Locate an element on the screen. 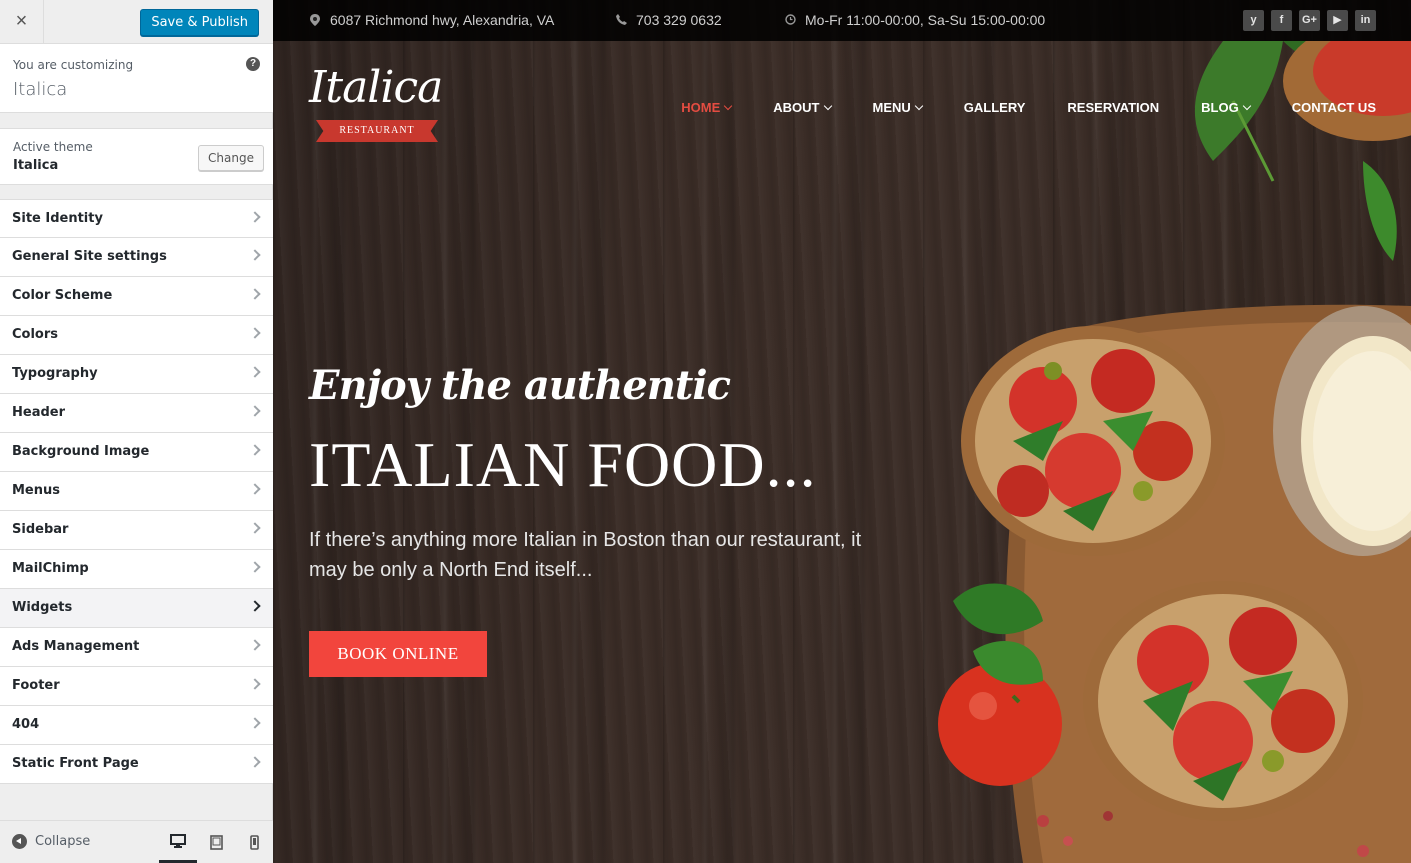  close-icon: × is located at coordinates (22, 21).